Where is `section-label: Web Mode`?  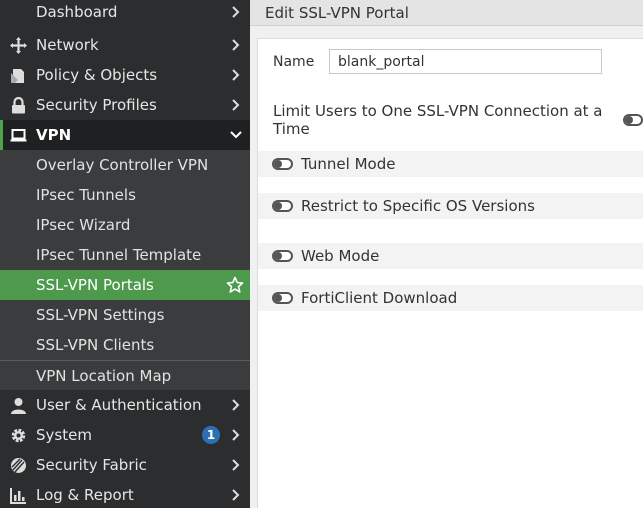
section-label: Web Mode is located at coordinates (340, 256).